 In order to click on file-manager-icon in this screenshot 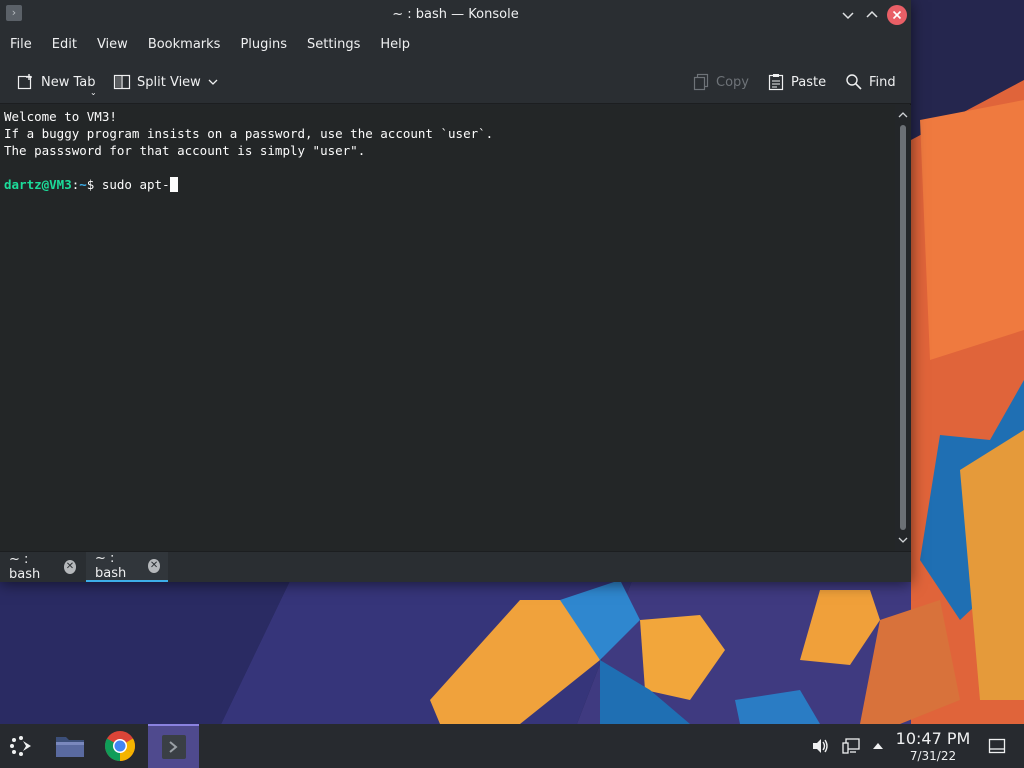, I will do `click(70, 747)`.